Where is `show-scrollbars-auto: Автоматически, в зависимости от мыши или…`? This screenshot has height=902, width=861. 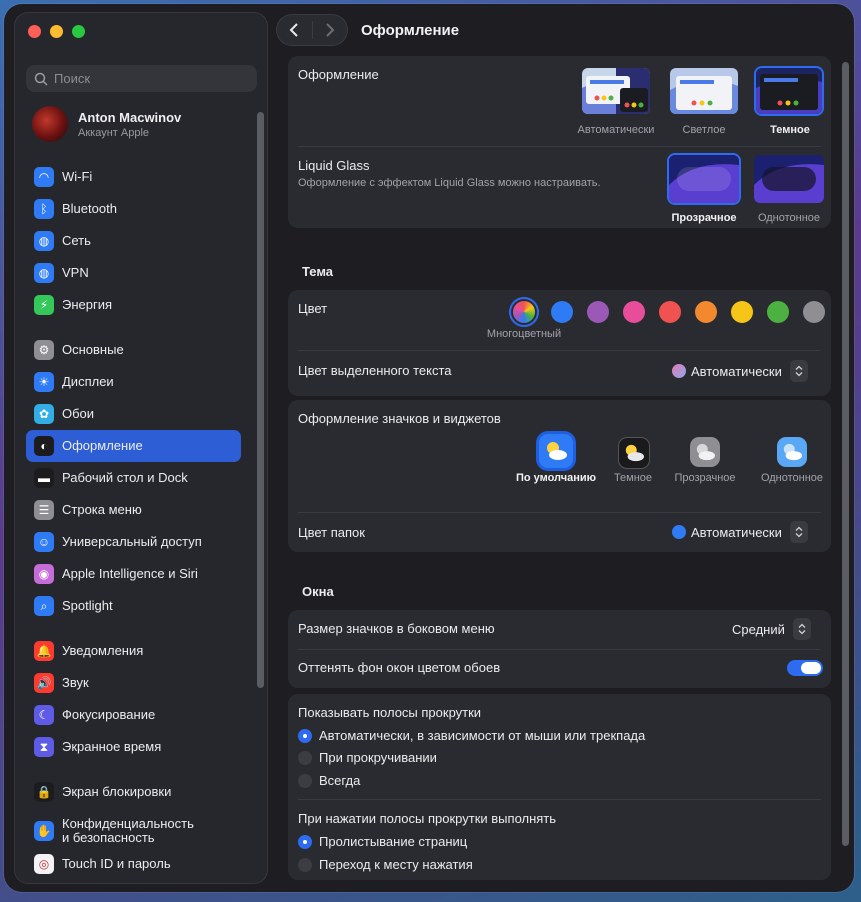 show-scrollbars-auto: Автоматически, в зависимости от мыши или… is located at coordinates (471, 735).